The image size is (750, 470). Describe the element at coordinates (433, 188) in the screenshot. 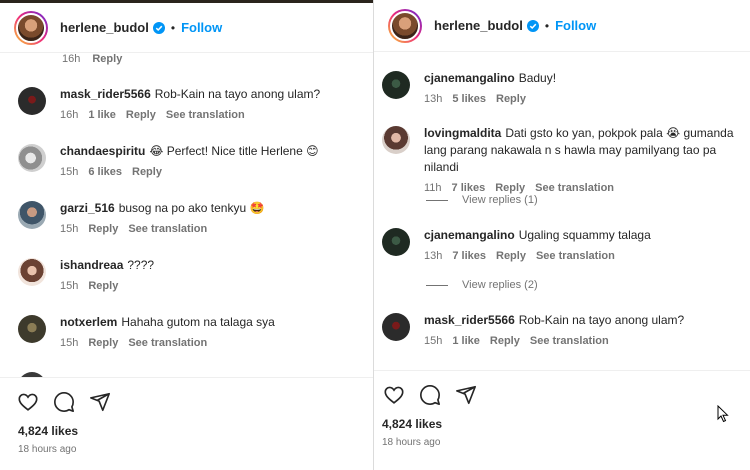

I see `comment-time: 11h` at that location.